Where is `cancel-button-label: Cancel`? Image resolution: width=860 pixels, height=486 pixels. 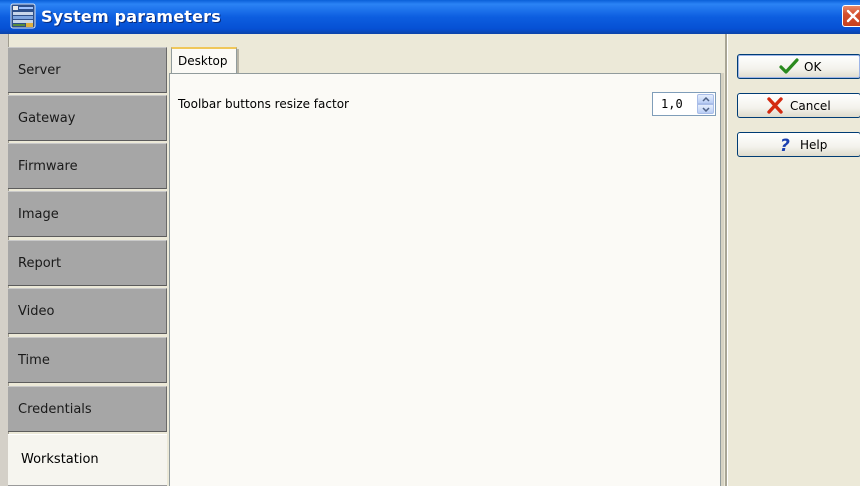 cancel-button-label: Cancel is located at coordinates (810, 106).